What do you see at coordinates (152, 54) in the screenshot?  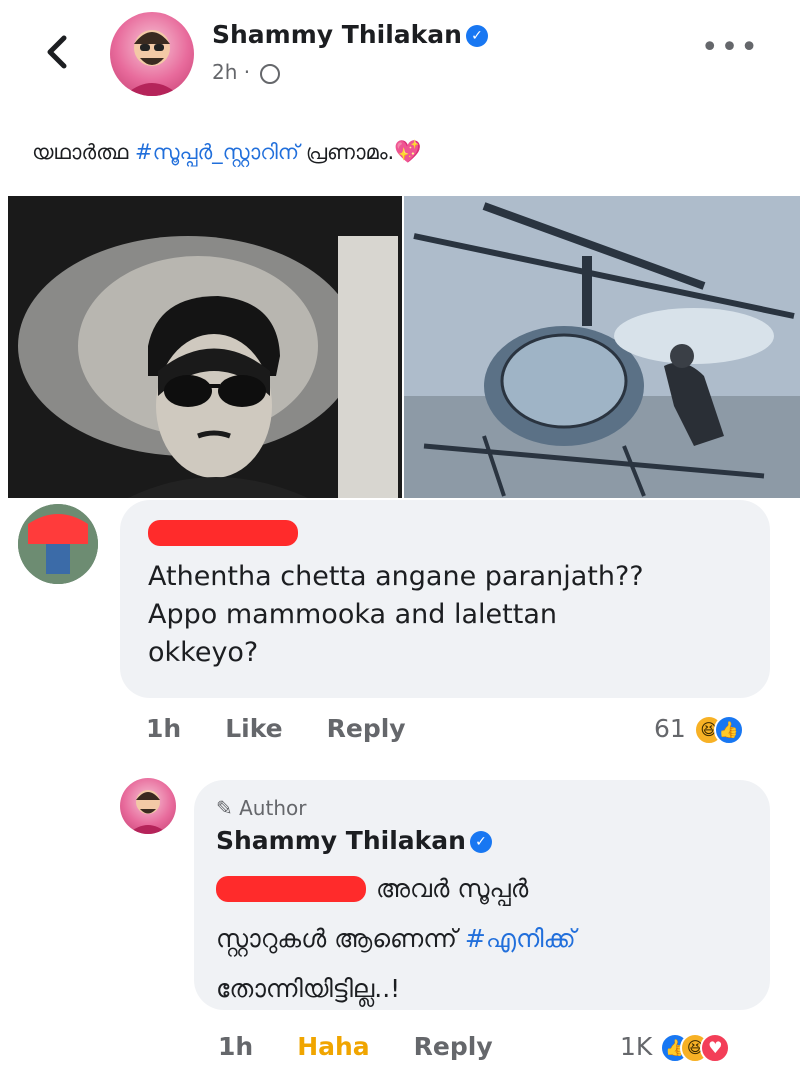 I see `author-avatar` at bounding box center [152, 54].